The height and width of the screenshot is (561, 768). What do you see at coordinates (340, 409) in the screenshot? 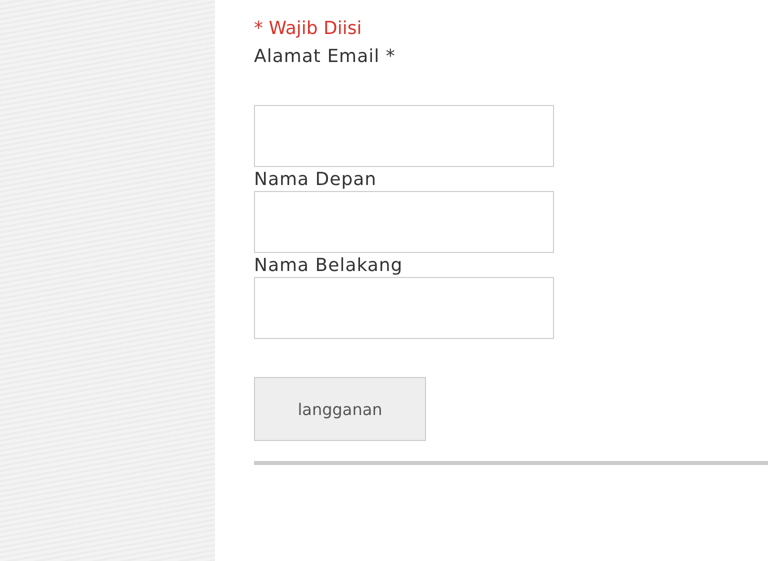
I see `subscribe-button: langganan` at bounding box center [340, 409].